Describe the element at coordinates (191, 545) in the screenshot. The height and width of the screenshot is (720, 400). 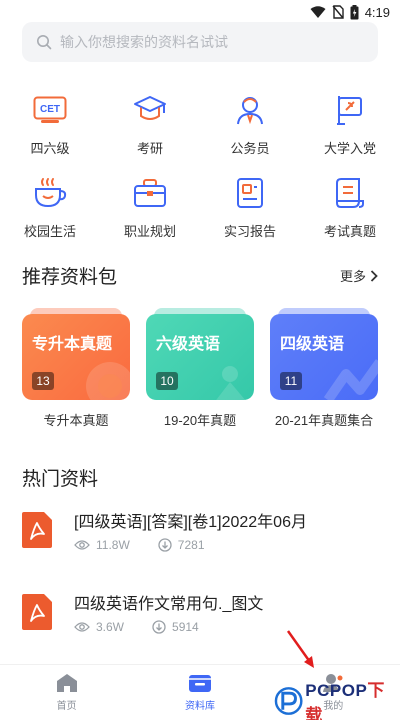
I see `downloads-count: 7281` at that location.